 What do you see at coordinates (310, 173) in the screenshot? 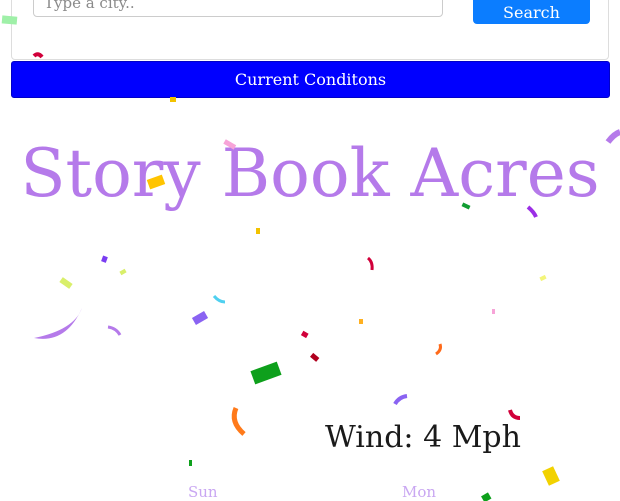
I see `location-title: Story Book Acres` at bounding box center [310, 173].